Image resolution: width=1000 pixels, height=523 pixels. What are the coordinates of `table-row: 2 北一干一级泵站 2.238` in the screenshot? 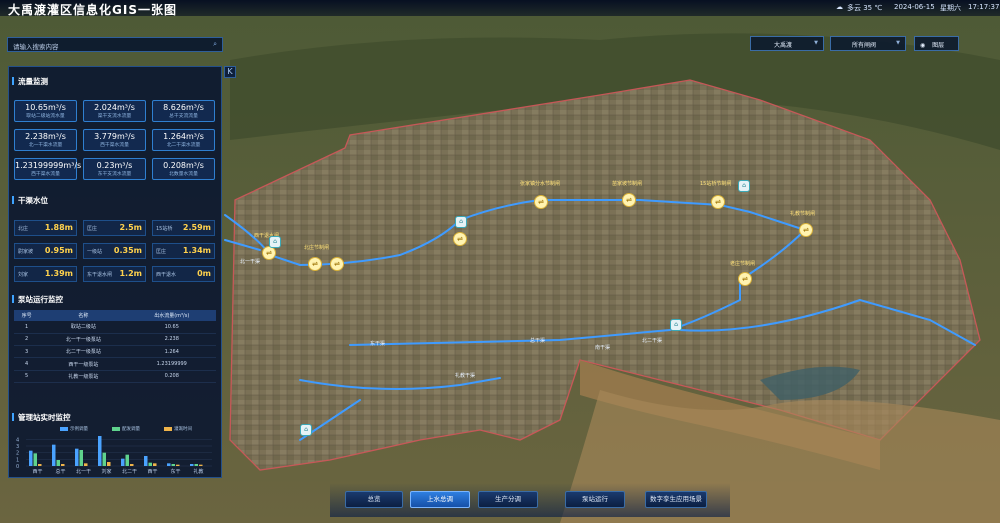 It's located at (115, 340).